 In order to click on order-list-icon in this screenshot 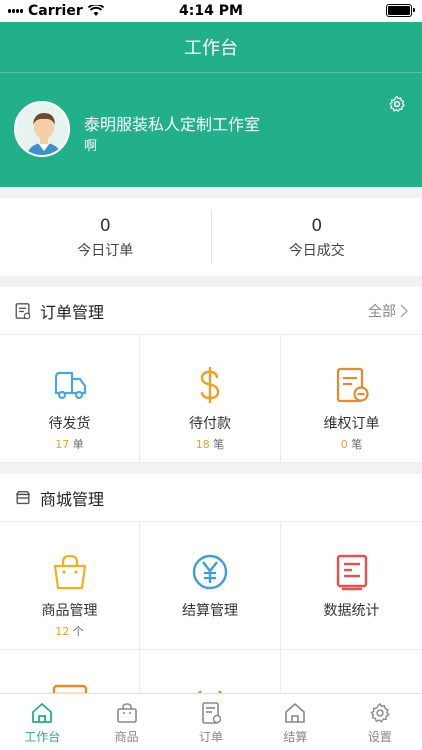, I will do `click(23, 310)`.